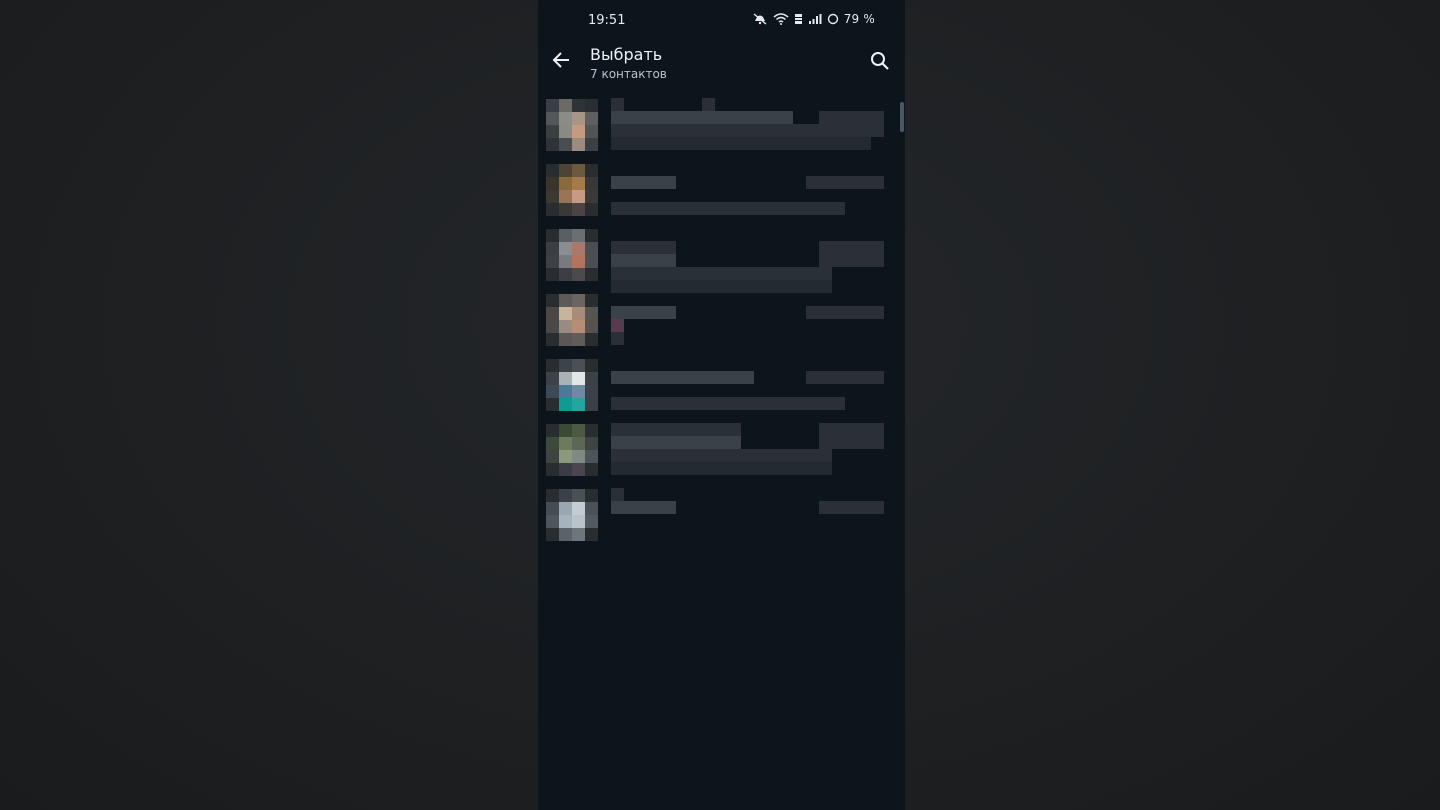 The width and height of the screenshot is (1440, 810). I want to click on arrow-left-icon, so click(560, 60).